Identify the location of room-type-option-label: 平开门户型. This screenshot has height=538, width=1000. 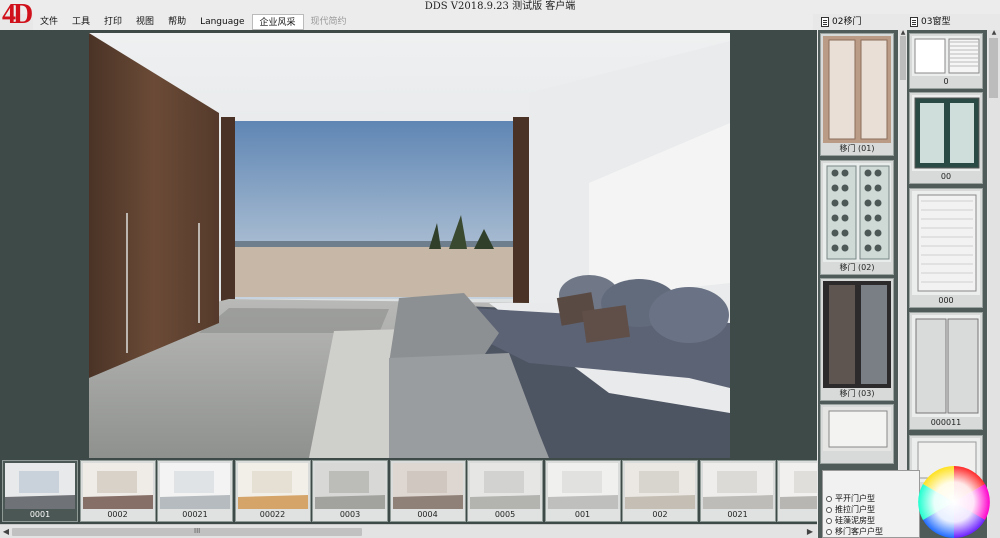
(855, 498).